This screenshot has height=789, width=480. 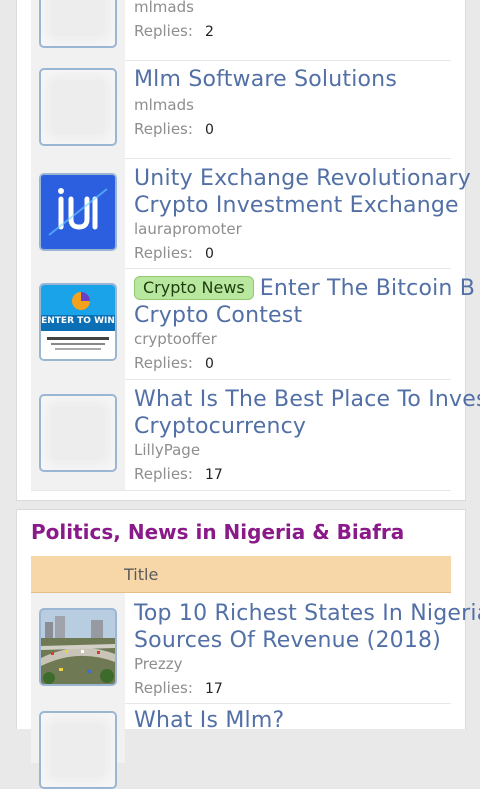 What do you see at coordinates (188, 229) in the screenshot?
I see `thread-author: laurapromoter` at bounding box center [188, 229].